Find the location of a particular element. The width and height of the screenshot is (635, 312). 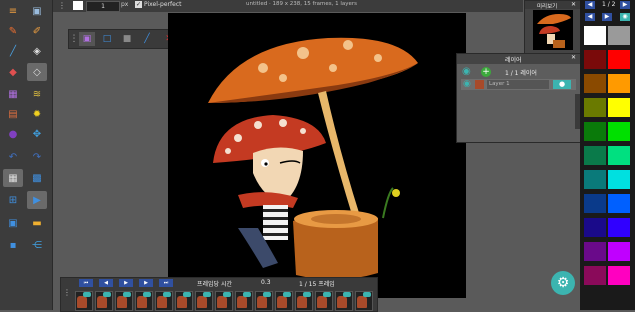

layer-eye-icon: ◉ is located at coordinates (467, 84).